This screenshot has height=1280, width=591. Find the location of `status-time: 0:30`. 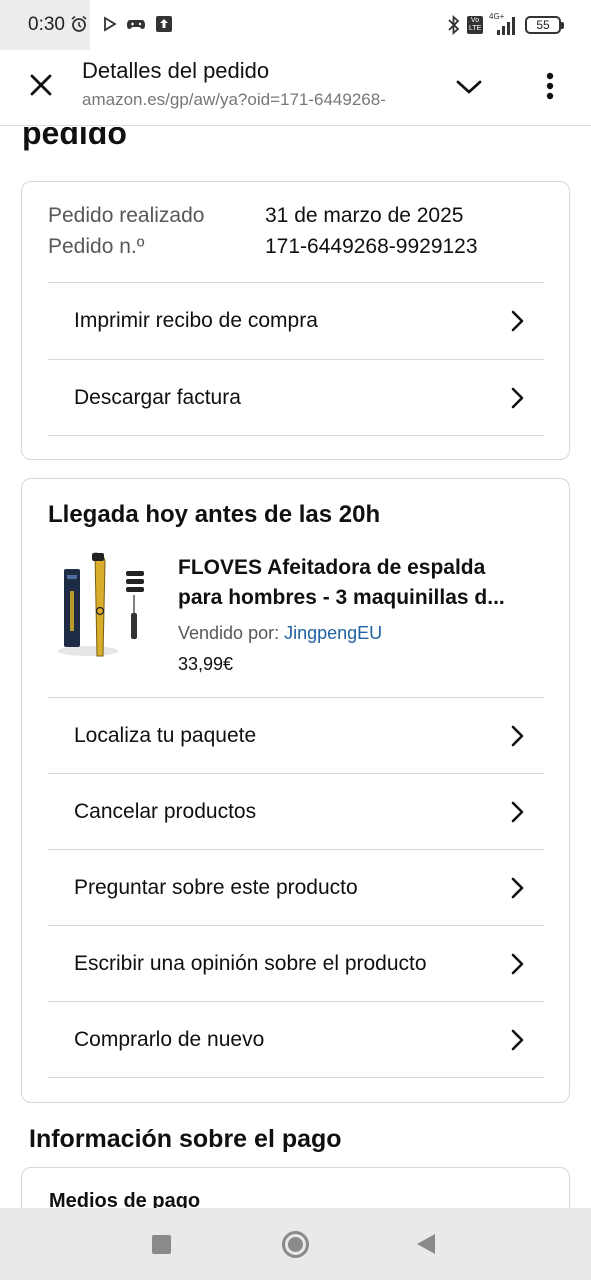

status-time: 0:30 is located at coordinates (46, 24).